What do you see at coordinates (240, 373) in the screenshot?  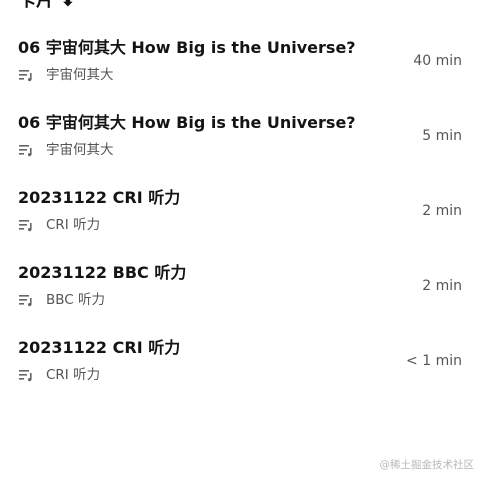 I see `list-item: 20231122 CRI 听力 CRI 听力 < 1 min` at bounding box center [240, 373].